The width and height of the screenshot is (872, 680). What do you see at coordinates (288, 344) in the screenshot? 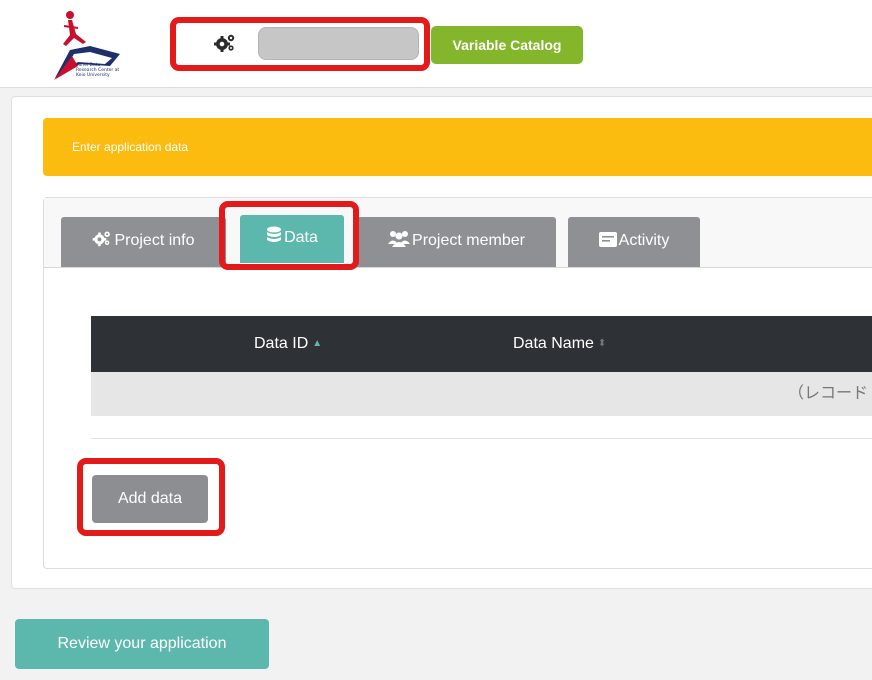
I see `column-header-data-id: Data ID ▲` at bounding box center [288, 344].